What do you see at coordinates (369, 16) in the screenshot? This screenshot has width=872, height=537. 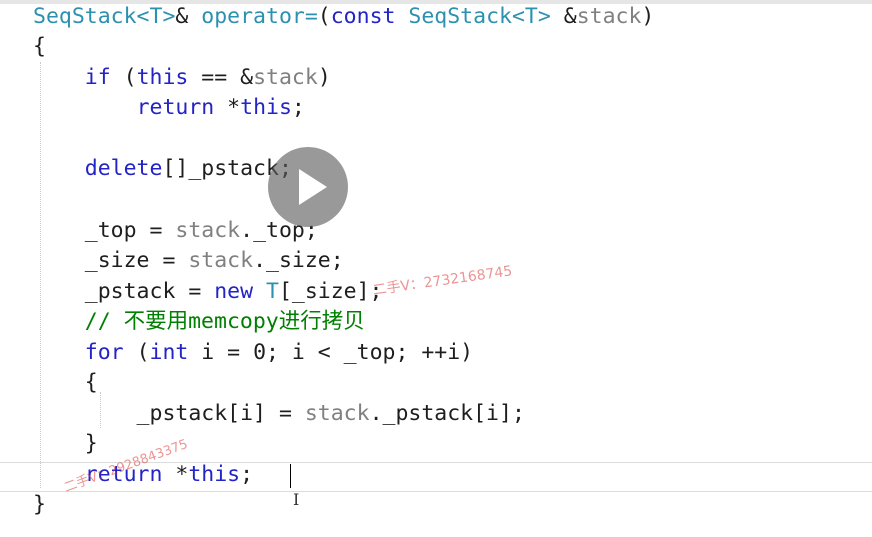 I see `code-token: const` at bounding box center [369, 16].